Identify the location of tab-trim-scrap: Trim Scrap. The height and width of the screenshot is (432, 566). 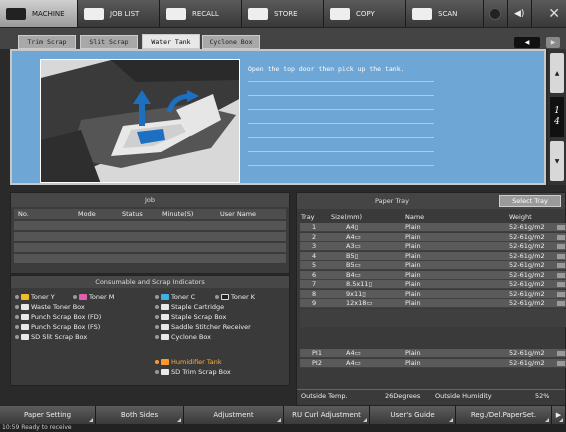
(47, 42).